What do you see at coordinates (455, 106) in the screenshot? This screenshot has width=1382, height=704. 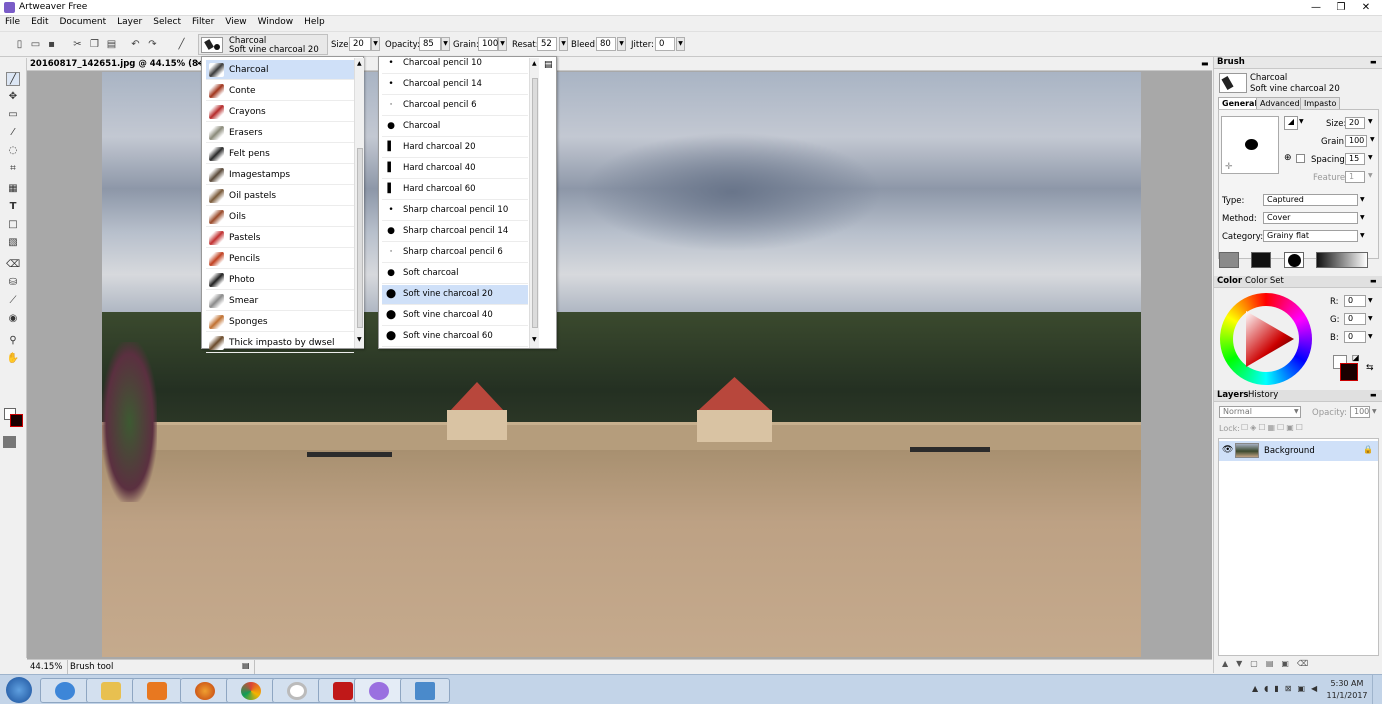 I see `variant-item: · Charcoal pencil 6` at bounding box center [455, 106].